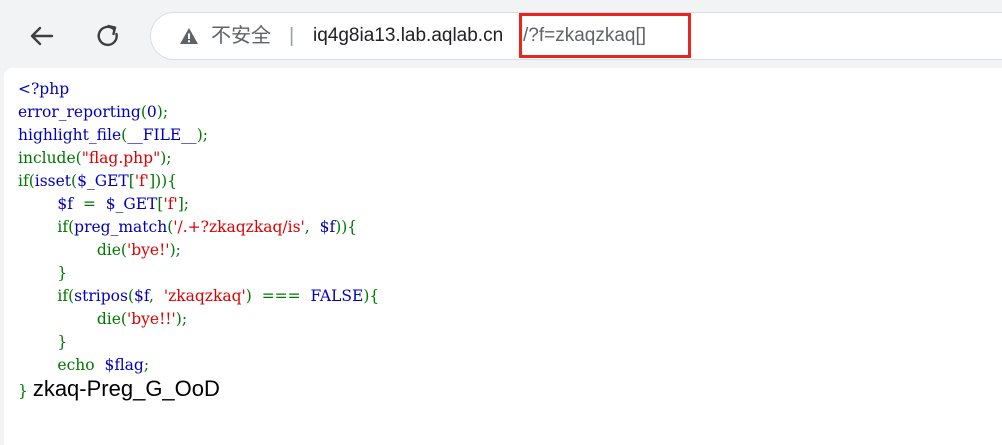 This screenshot has height=445, width=1002. I want to click on back-button, so click(42, 36).